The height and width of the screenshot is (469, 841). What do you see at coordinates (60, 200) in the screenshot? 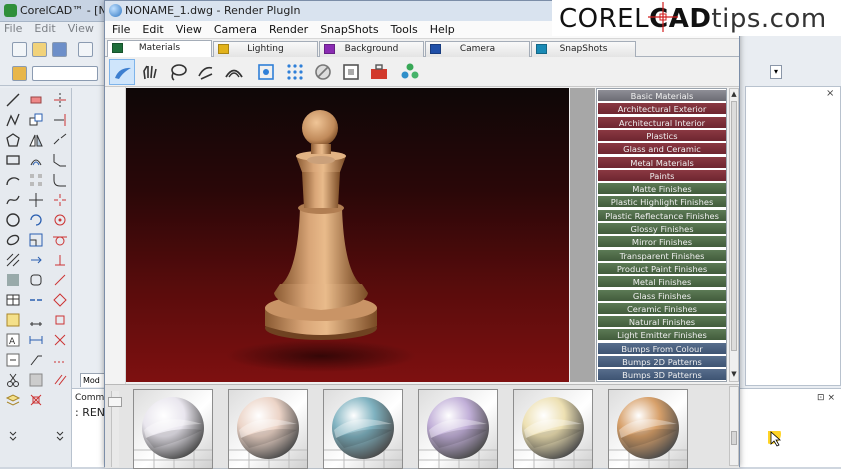
I see `explode-tool-icon` at bounding box center [60, 200].